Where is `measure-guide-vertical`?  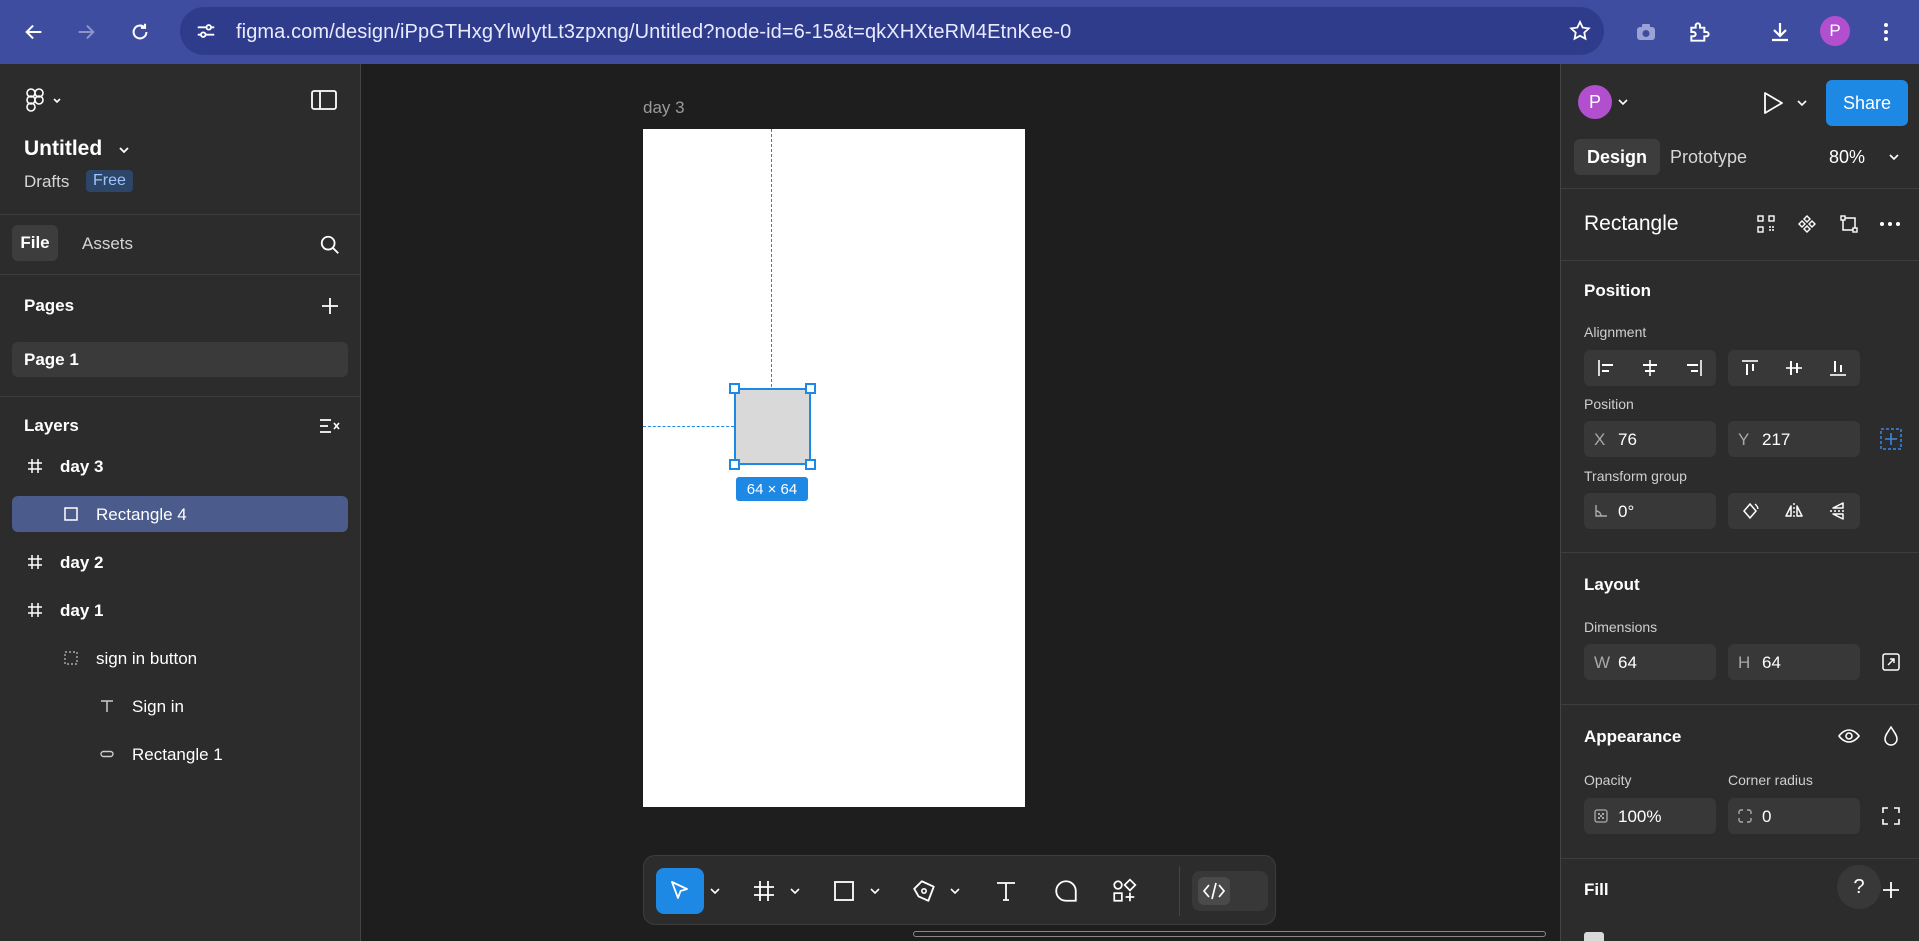 measure-guide-vertical is located at coordinates (771, 258).